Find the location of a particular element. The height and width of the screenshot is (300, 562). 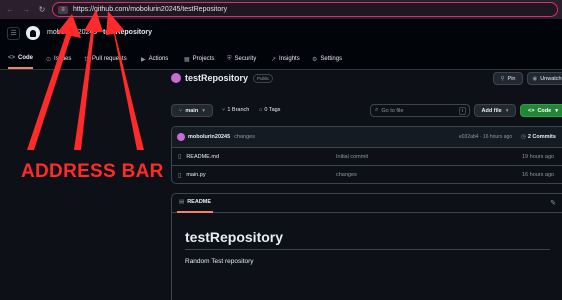

annotation-label: ADDRESS BAR is located at coordinates (92, 171).